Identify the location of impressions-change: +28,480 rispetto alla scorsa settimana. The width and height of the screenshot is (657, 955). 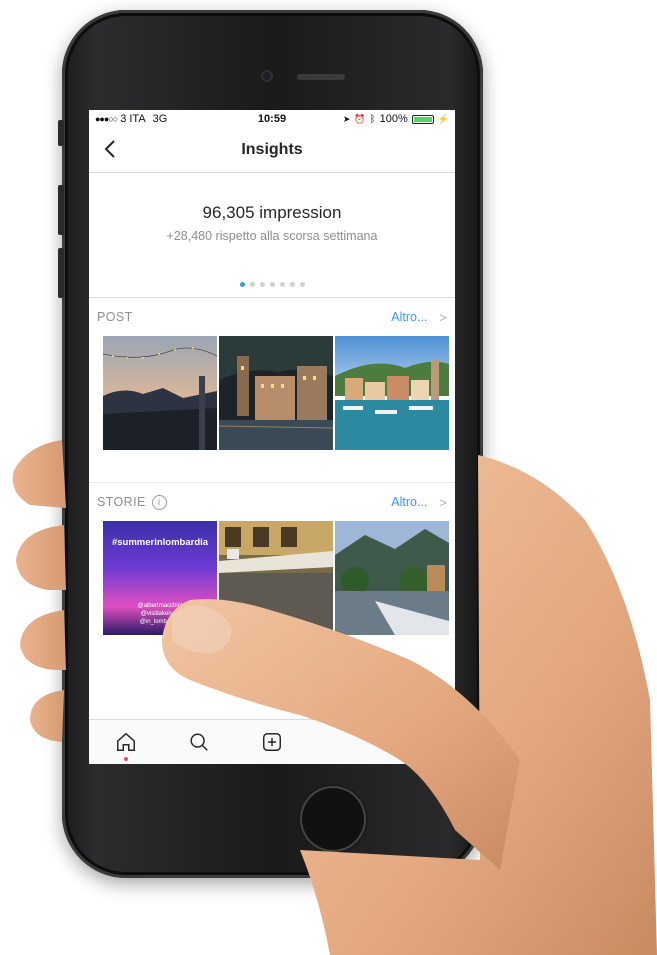
(272, 236).